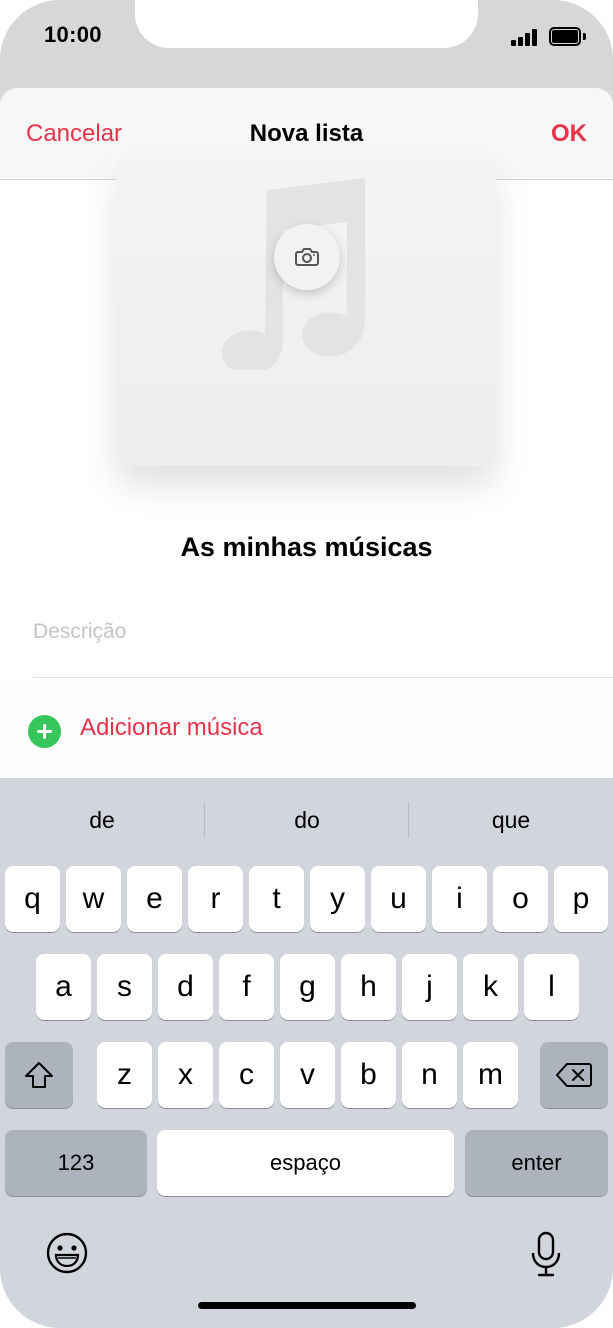 Image resolution: width=613 pixels, height=1328 pixels. What do you see at coordinates (79, 632) in the screenshot?
I see `description-field: Descrição` at bounding box center [79, 632].